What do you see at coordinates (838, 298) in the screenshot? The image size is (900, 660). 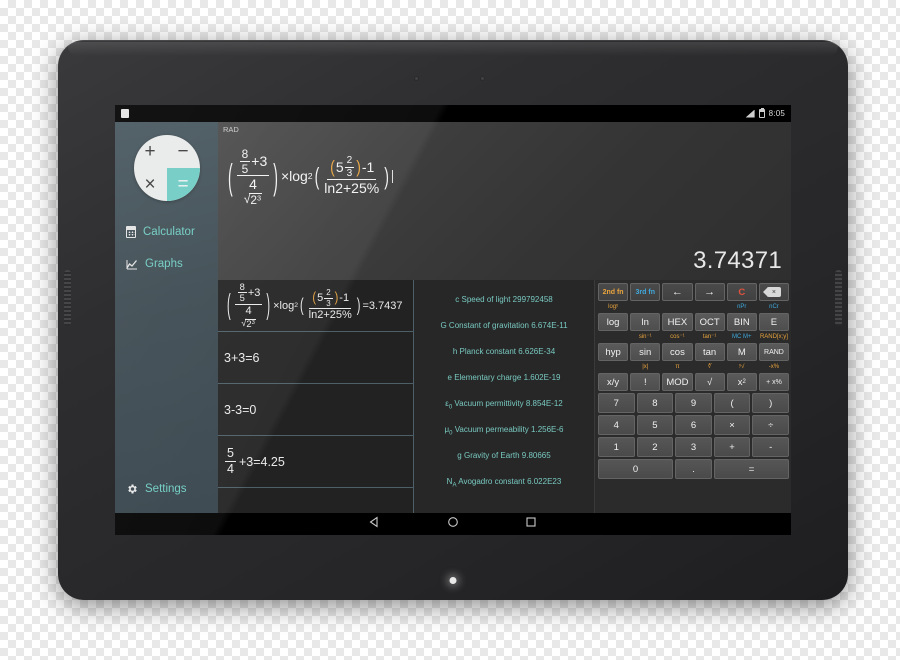 I see `speaker-right` at bounding box center [838, 298].